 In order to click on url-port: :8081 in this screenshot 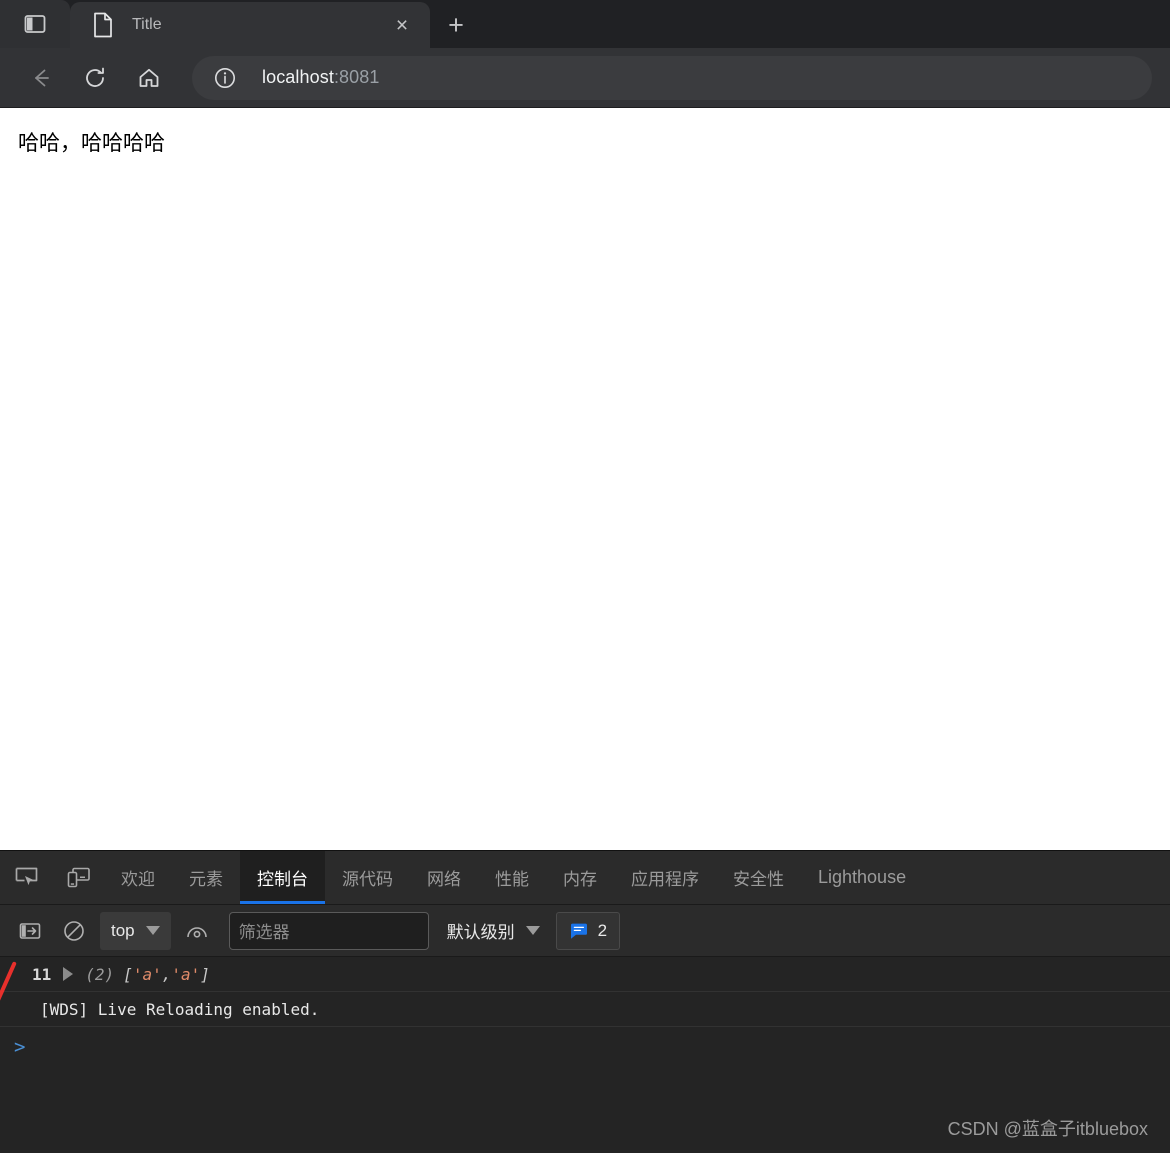, I will do `click(356, 77)`.